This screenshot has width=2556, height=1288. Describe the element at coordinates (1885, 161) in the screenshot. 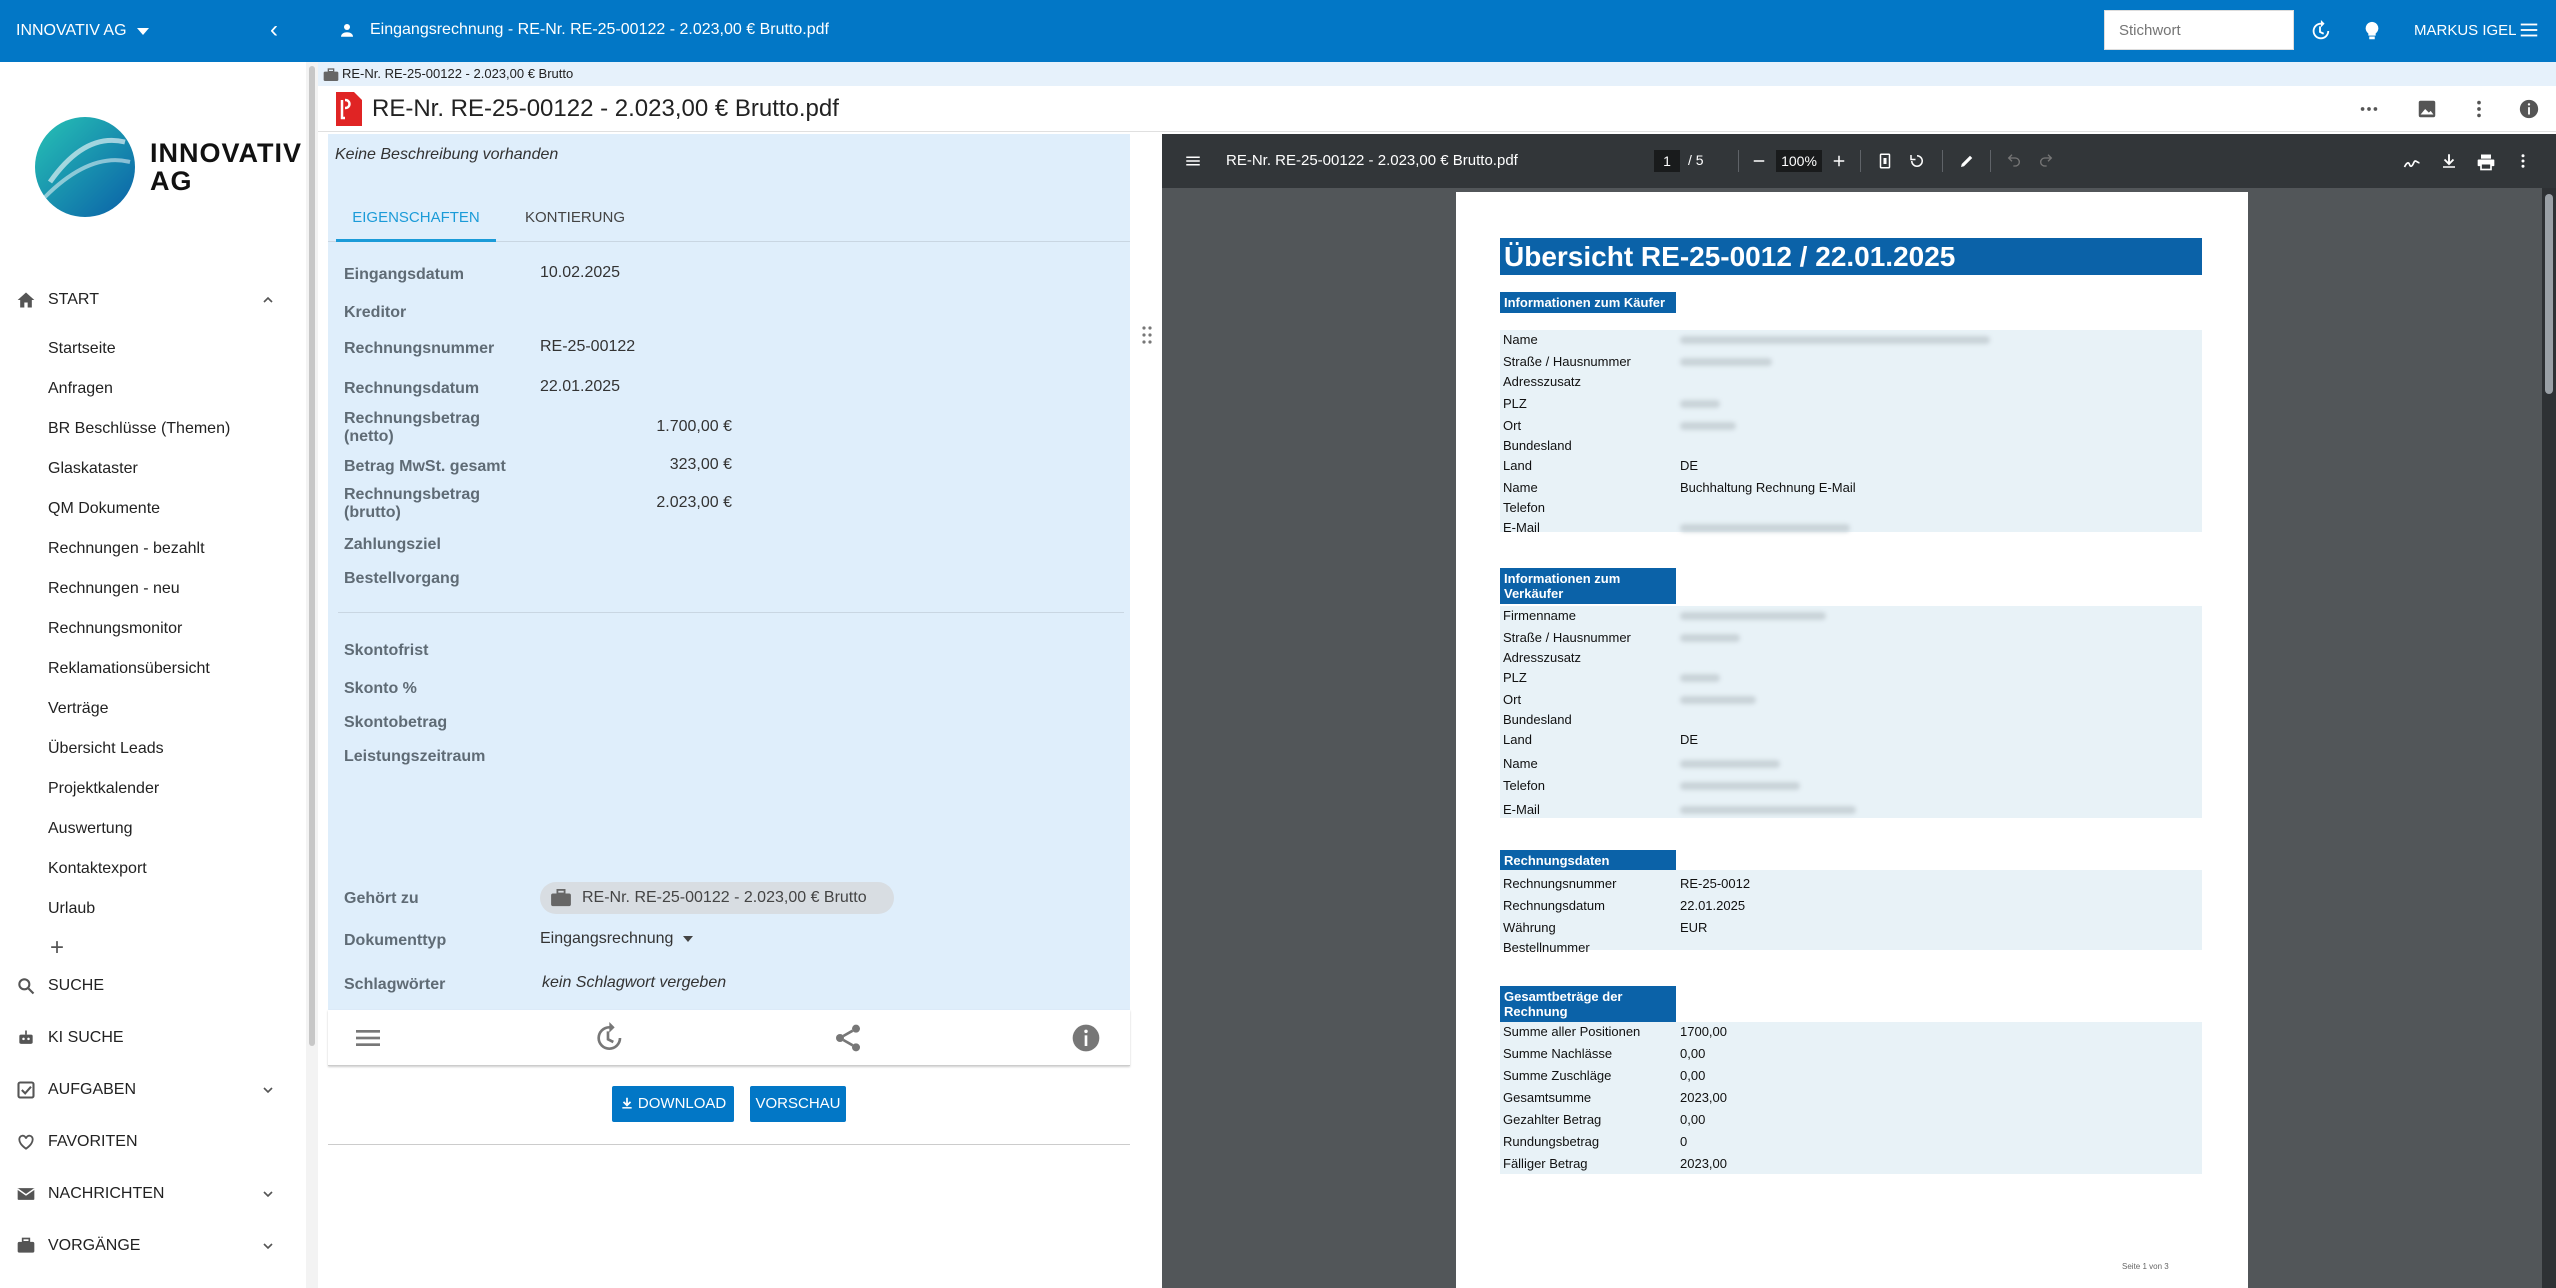

I see `fit-page-icon` at that location.